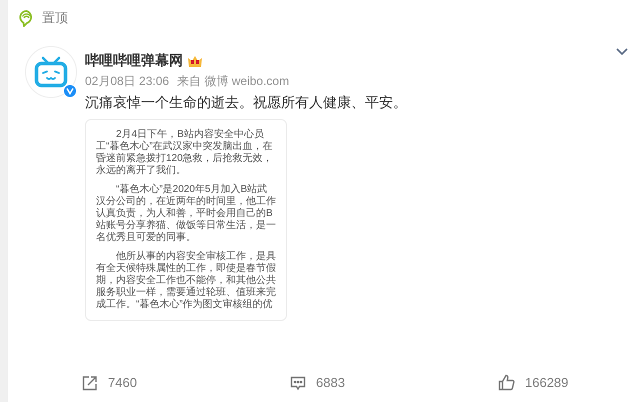 This screenshot has height=402, width=640. I want to click on verified-badge-icon, so click(70, 91).